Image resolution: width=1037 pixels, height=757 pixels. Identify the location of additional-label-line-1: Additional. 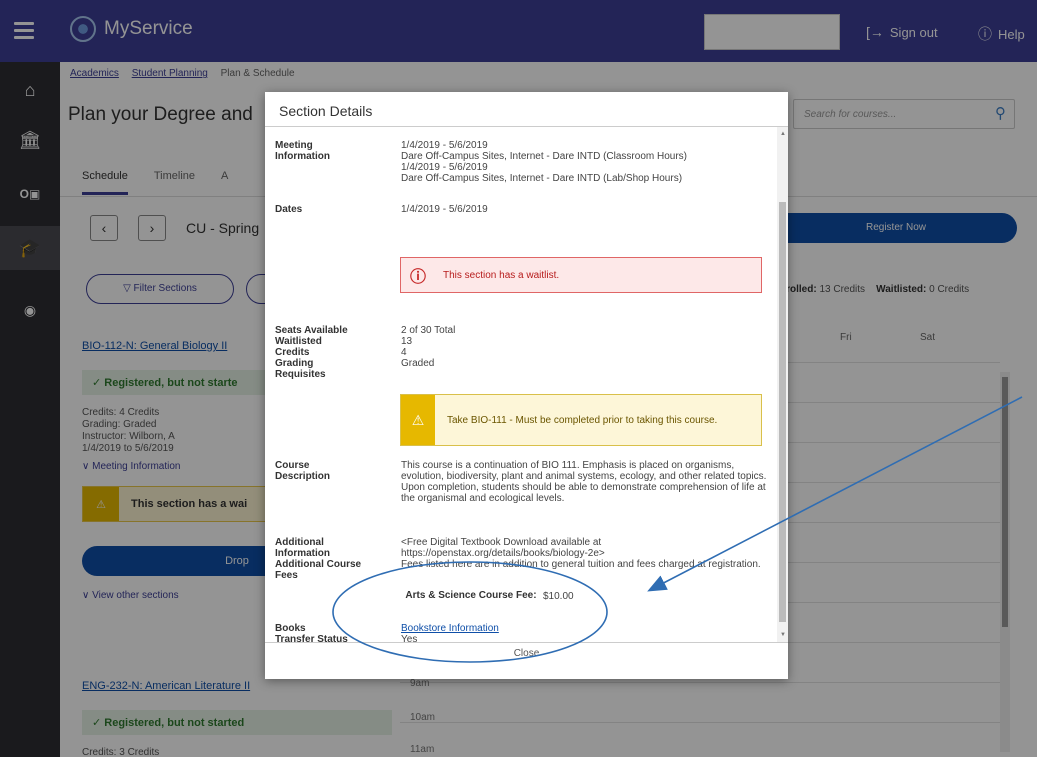
(299, 542).